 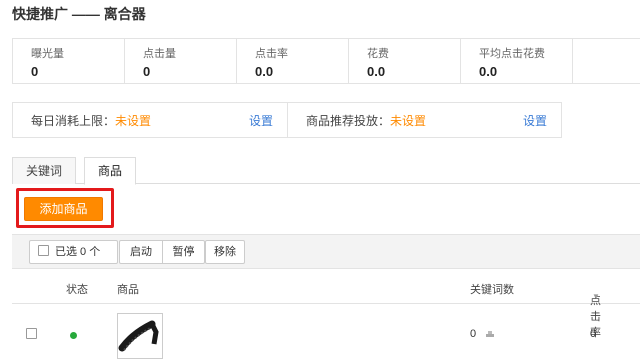 I want to click on row-checkbox, so click(x=31, y=333).